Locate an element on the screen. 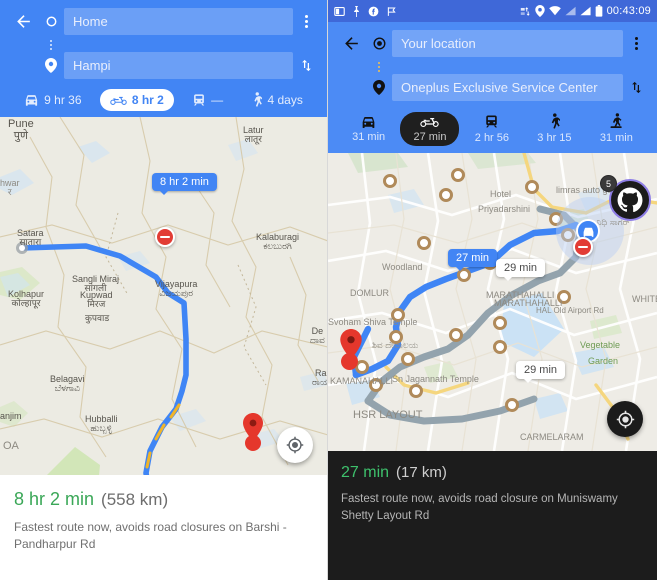 The width and height of the screenshot is (657, 580). notification-badge: 5 is located at coordinates (608, 183).